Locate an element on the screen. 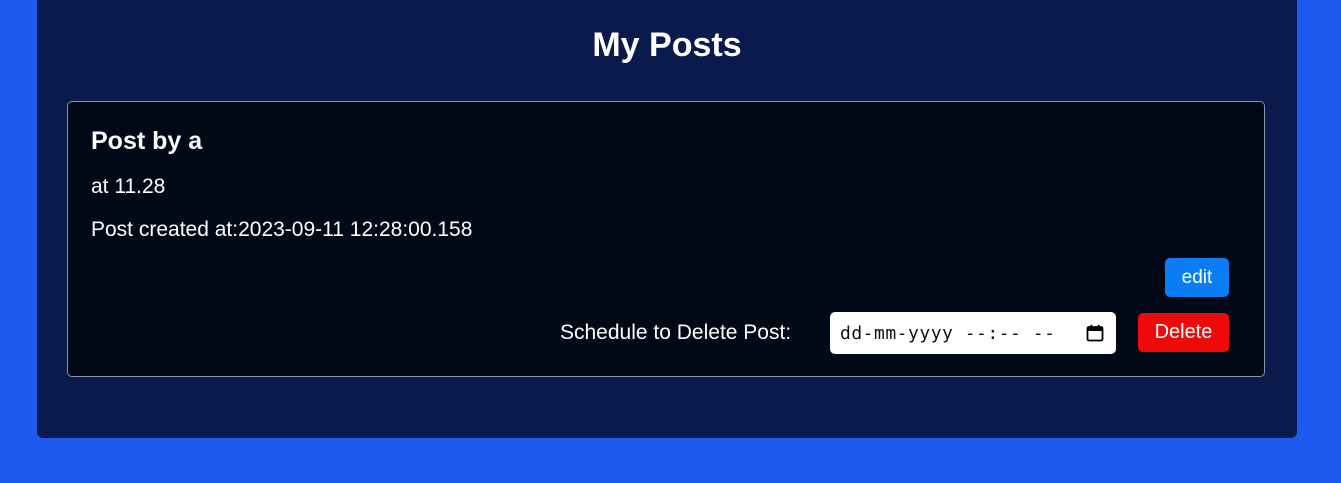  post-body: at 11.28 is located at coordinates (128, 186).